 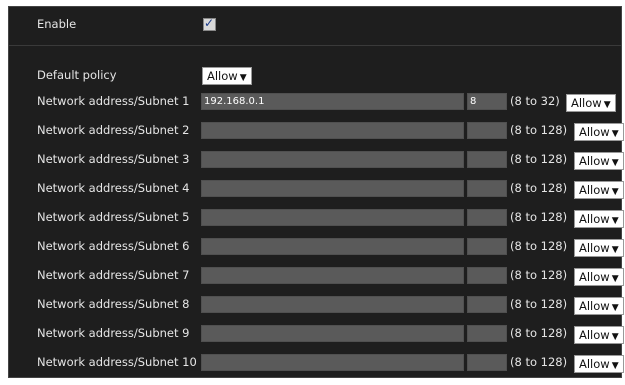 I want to click on section-divider, so click(x=315, y=45).